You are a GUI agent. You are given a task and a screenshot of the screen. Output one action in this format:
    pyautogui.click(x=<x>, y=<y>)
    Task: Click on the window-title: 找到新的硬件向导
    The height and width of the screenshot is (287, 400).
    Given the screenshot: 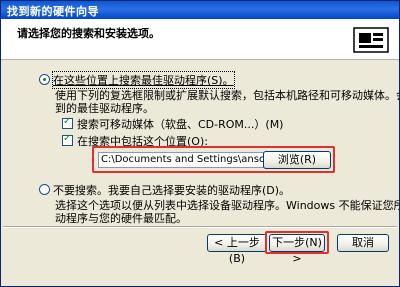 What is the action you would take?
    pyautogui.click(x=53, y=11)
    